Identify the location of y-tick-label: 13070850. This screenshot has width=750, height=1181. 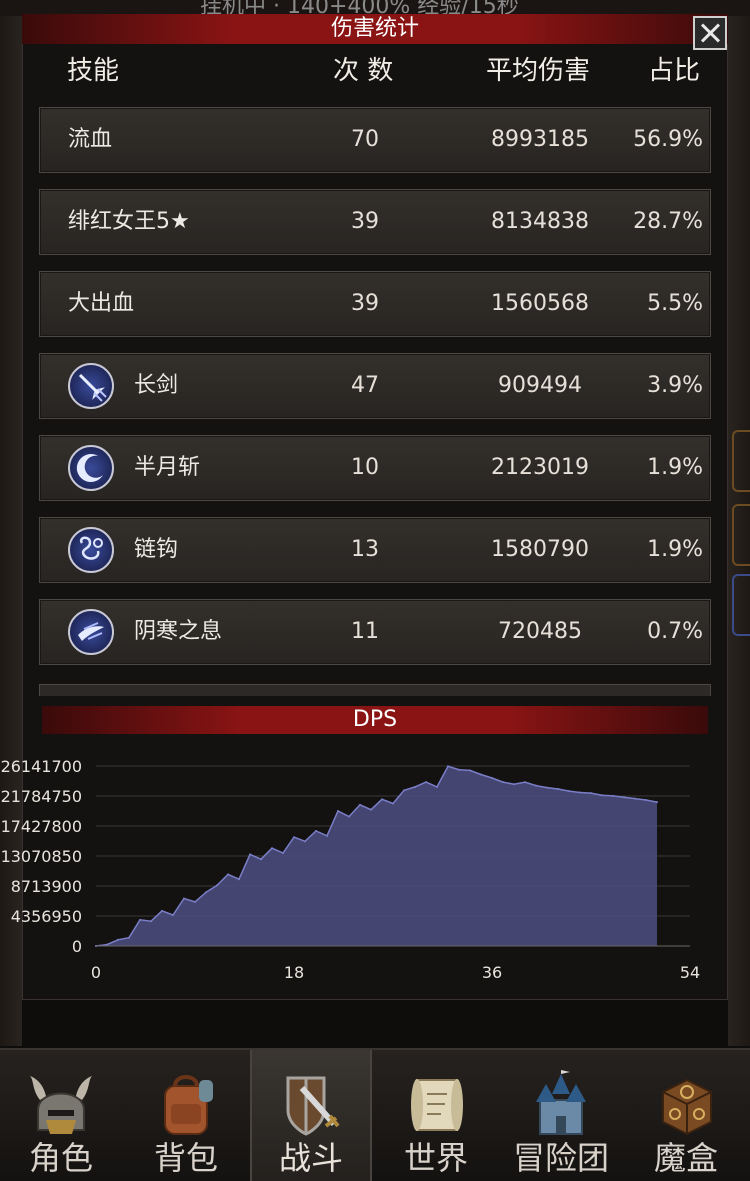
(41, 856).